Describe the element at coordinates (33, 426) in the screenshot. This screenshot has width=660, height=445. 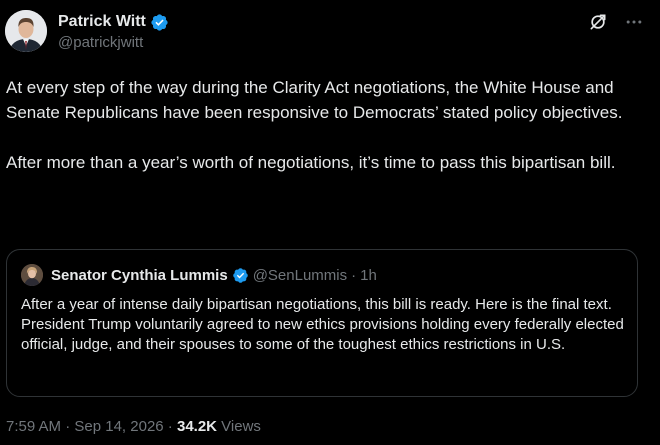
I see `post-time: 7:59 AM` at that location.